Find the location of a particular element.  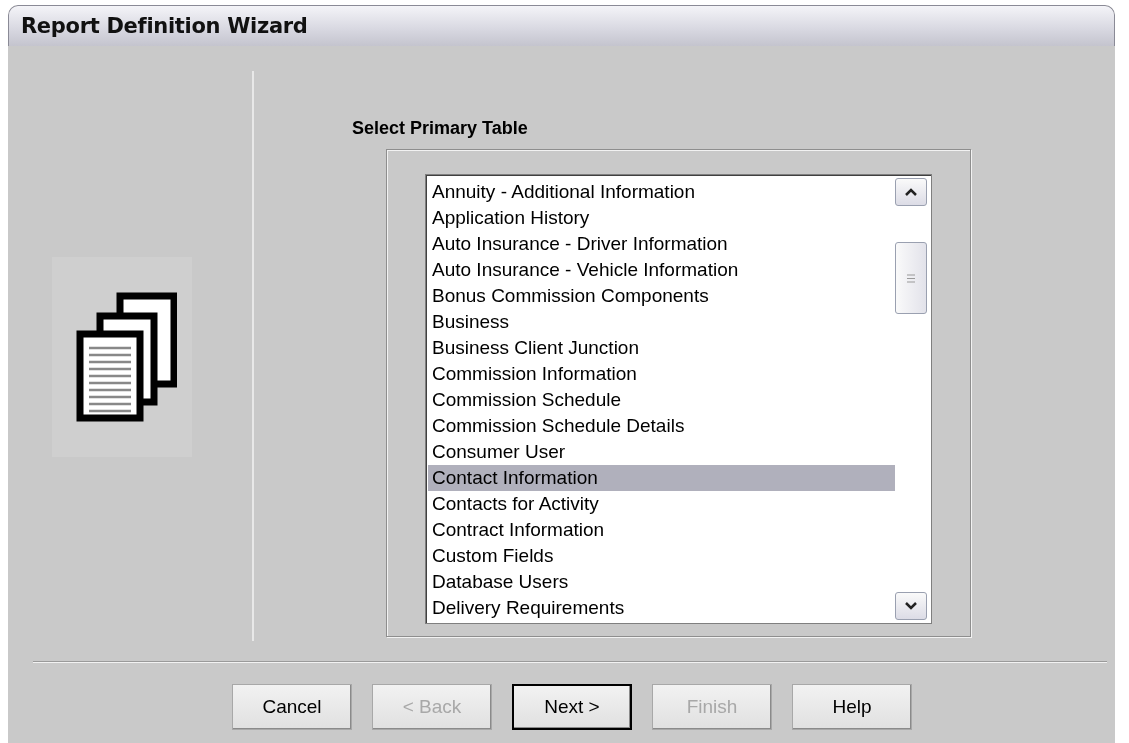

list-item: Database Users is located at coordinates (661, 582).